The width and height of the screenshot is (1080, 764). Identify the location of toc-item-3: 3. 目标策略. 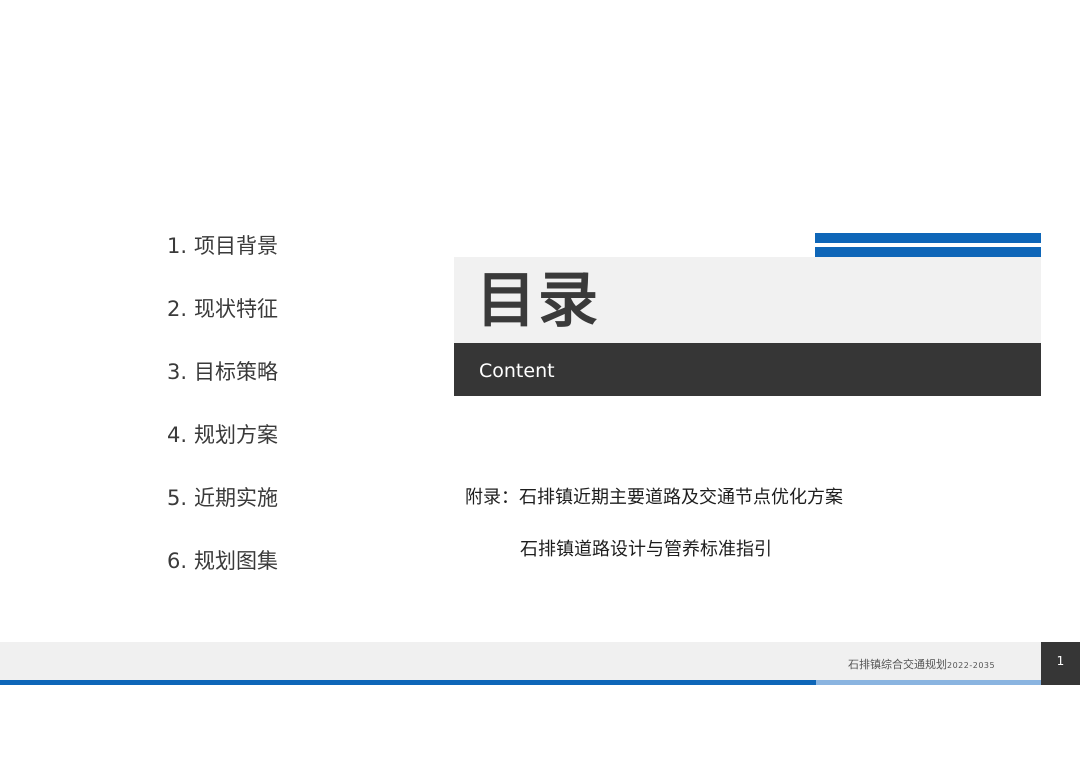
(222, 385).